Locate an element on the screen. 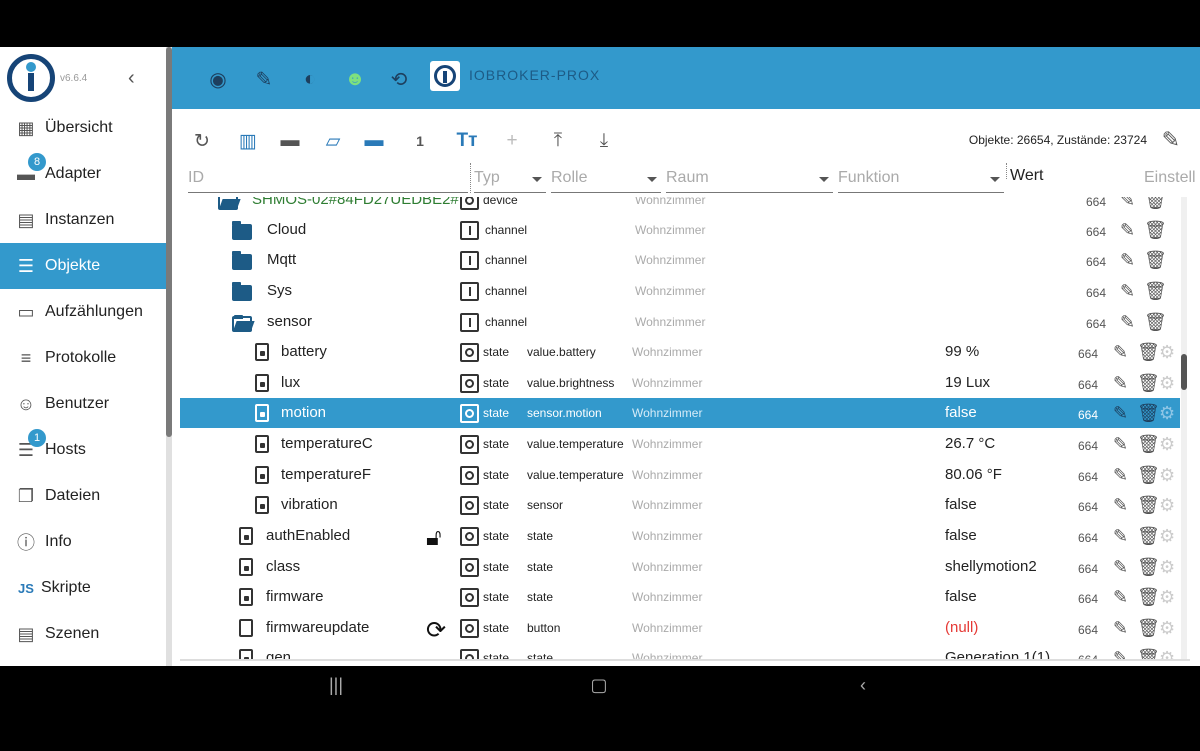 The image size is (1200, 751). sidebar-item-protokolle: ≡ Protokolle is located at coordinates (83, 358).